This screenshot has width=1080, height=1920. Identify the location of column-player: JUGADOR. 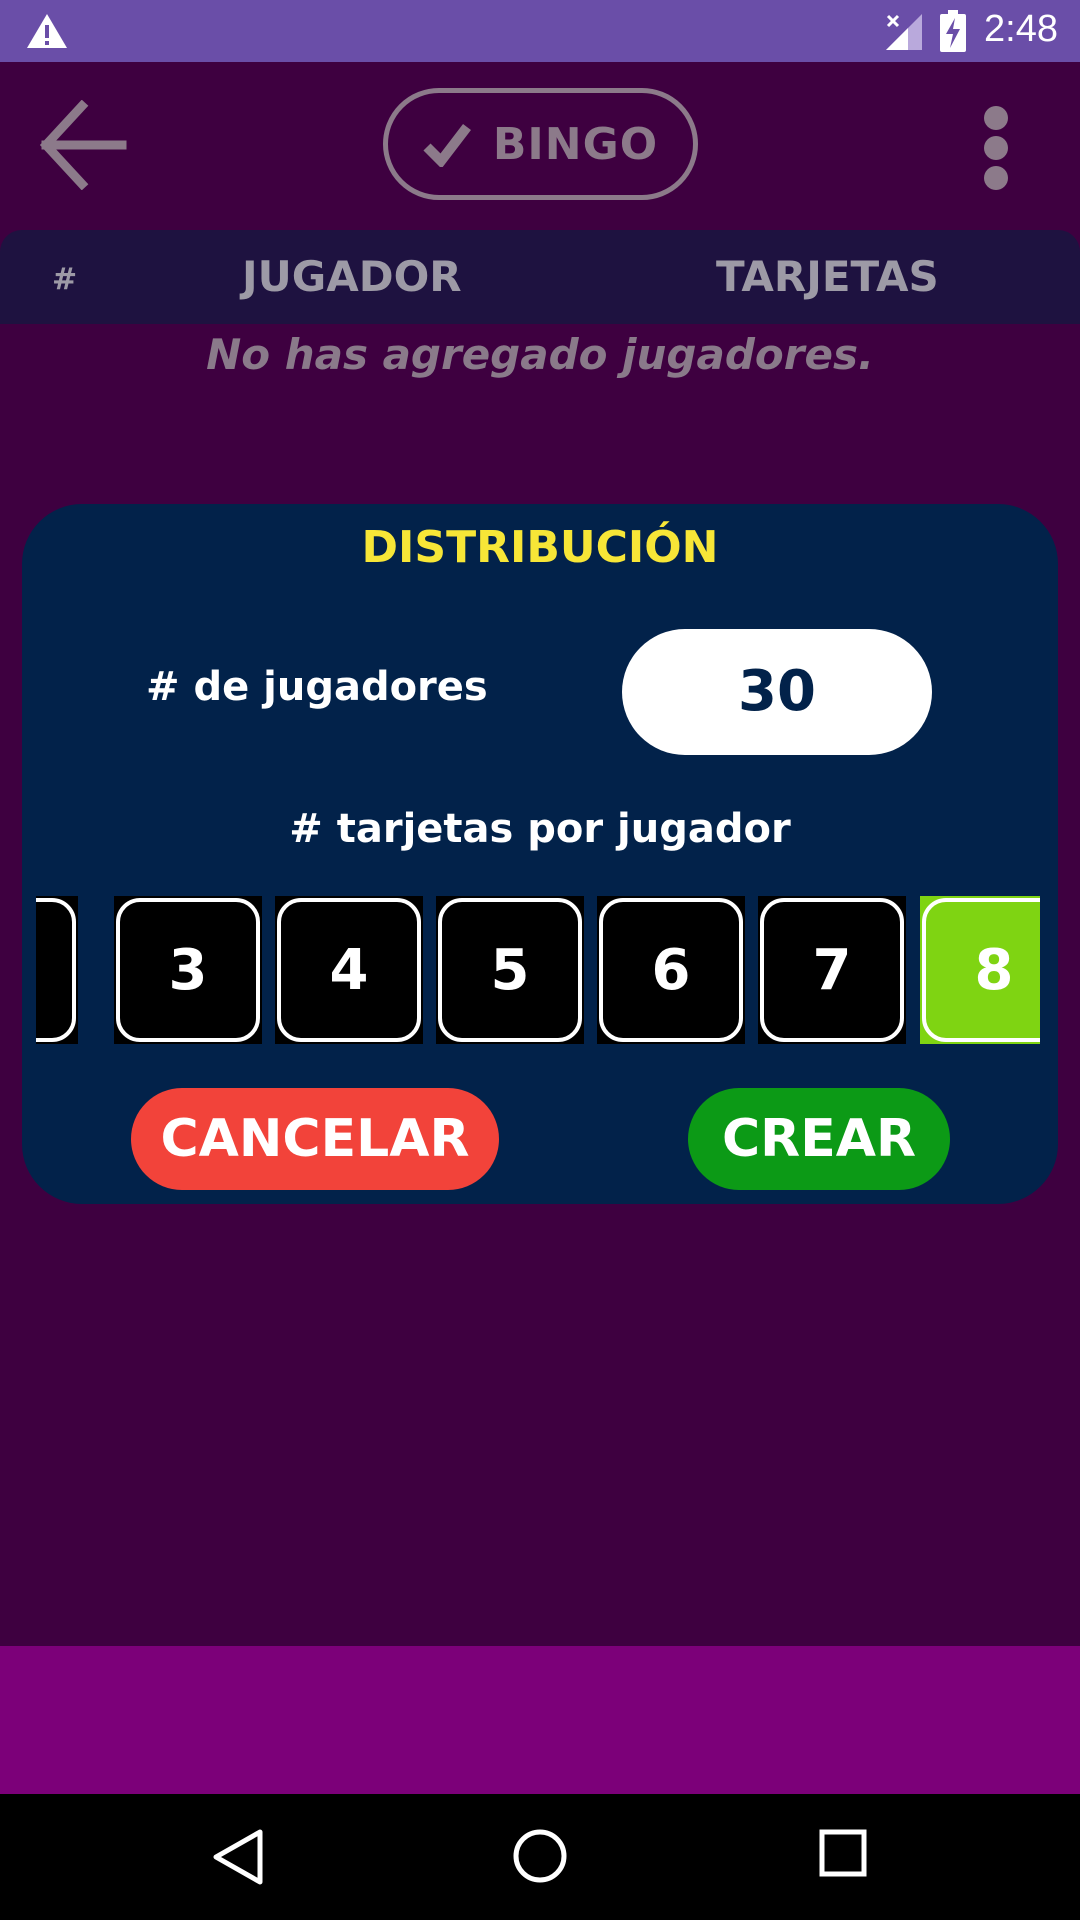
(352, 276).